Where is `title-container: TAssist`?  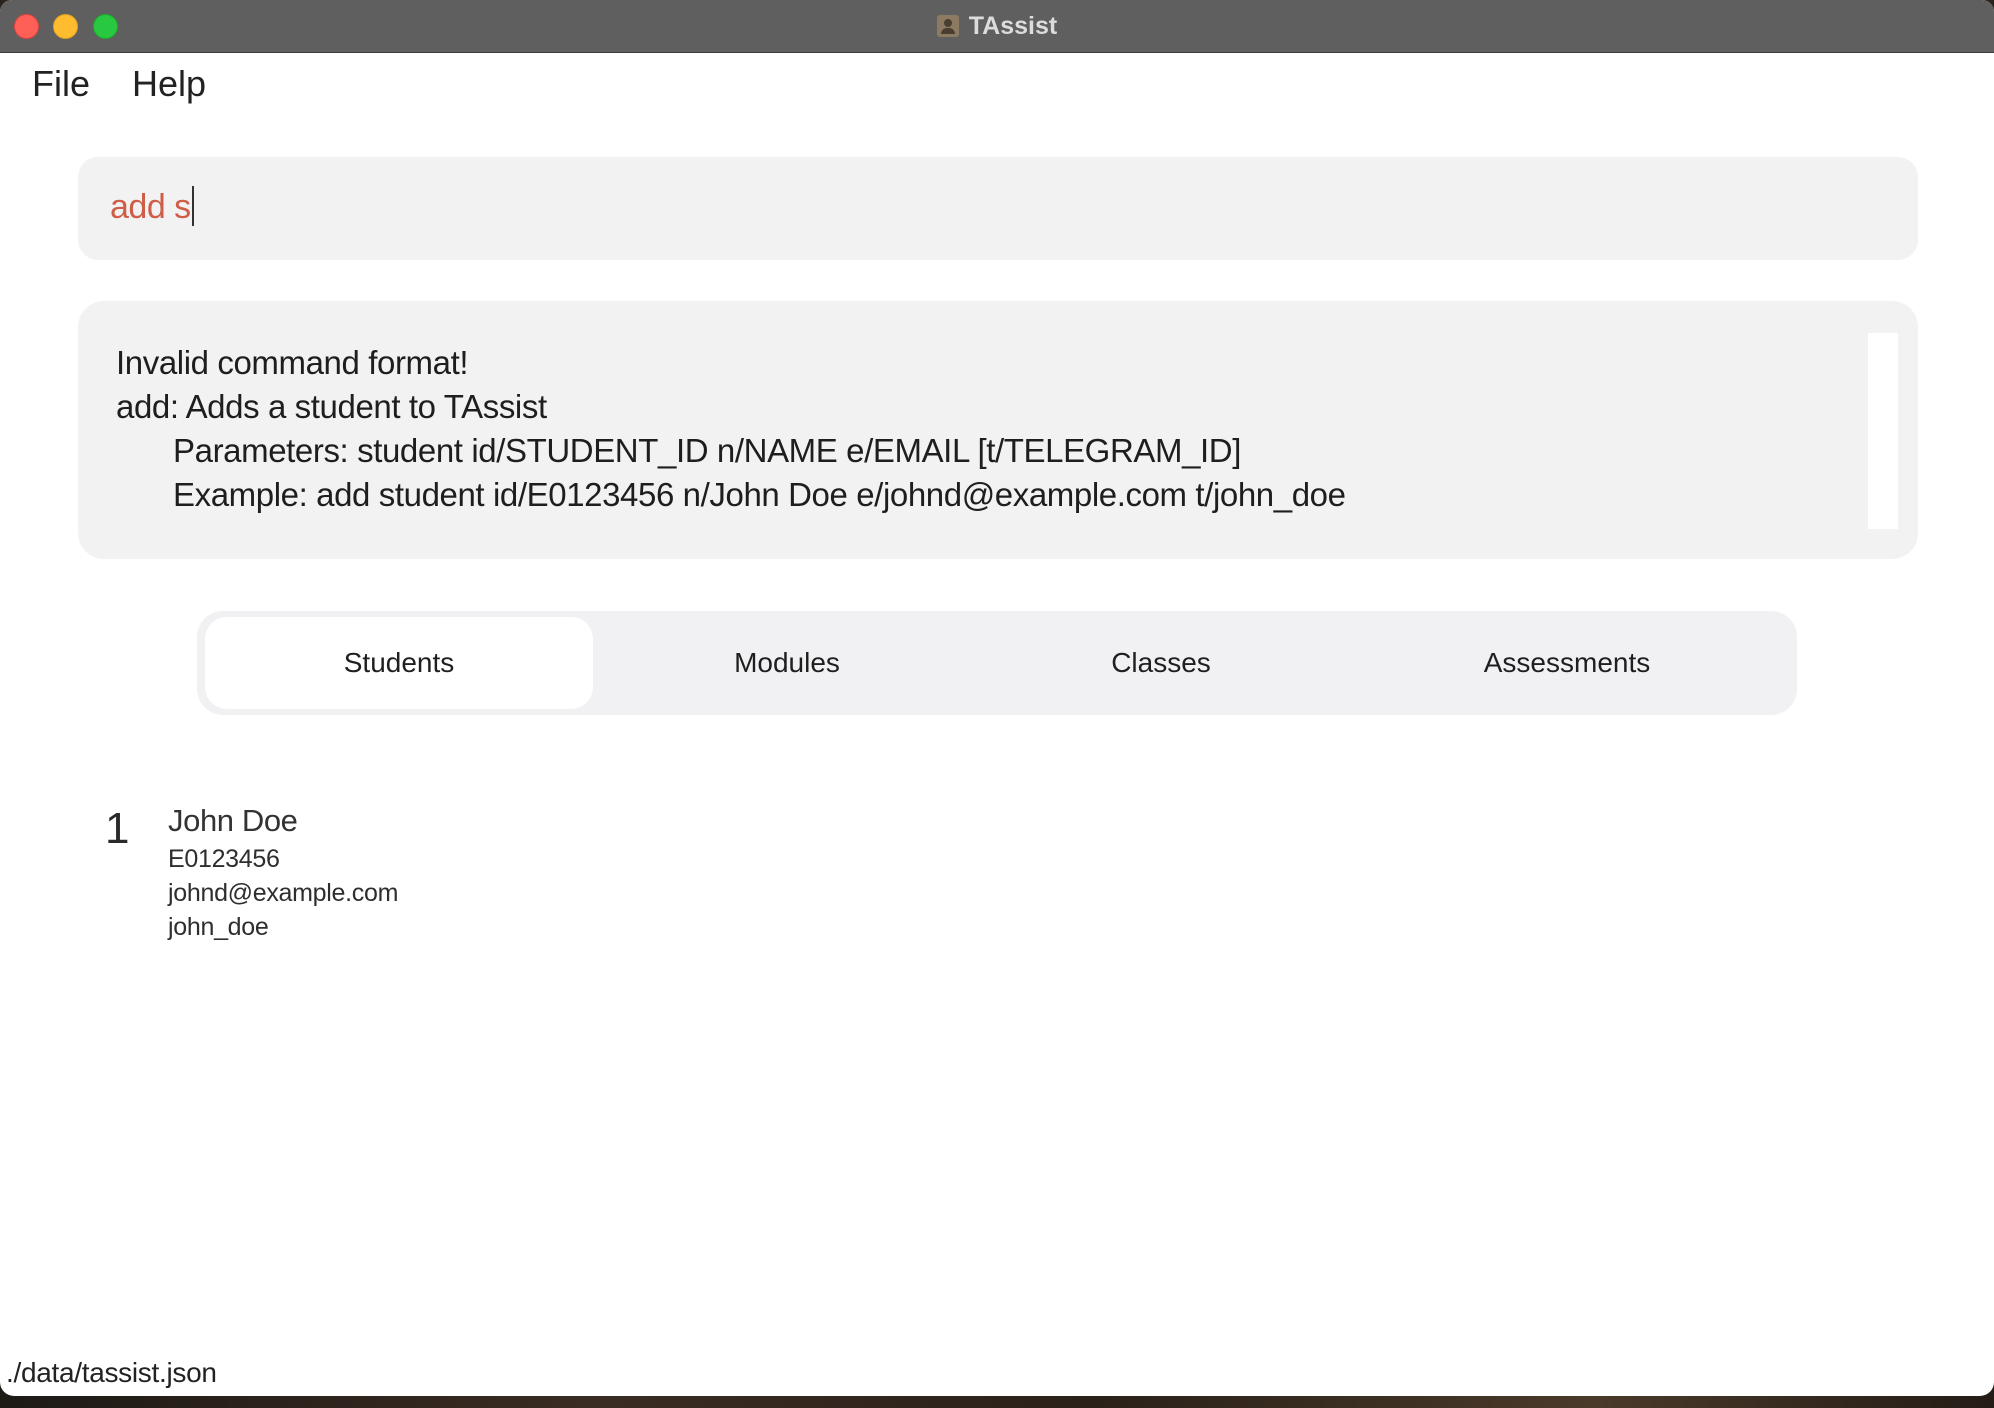 title-container: TAssist is located at coordinates (997, 26).